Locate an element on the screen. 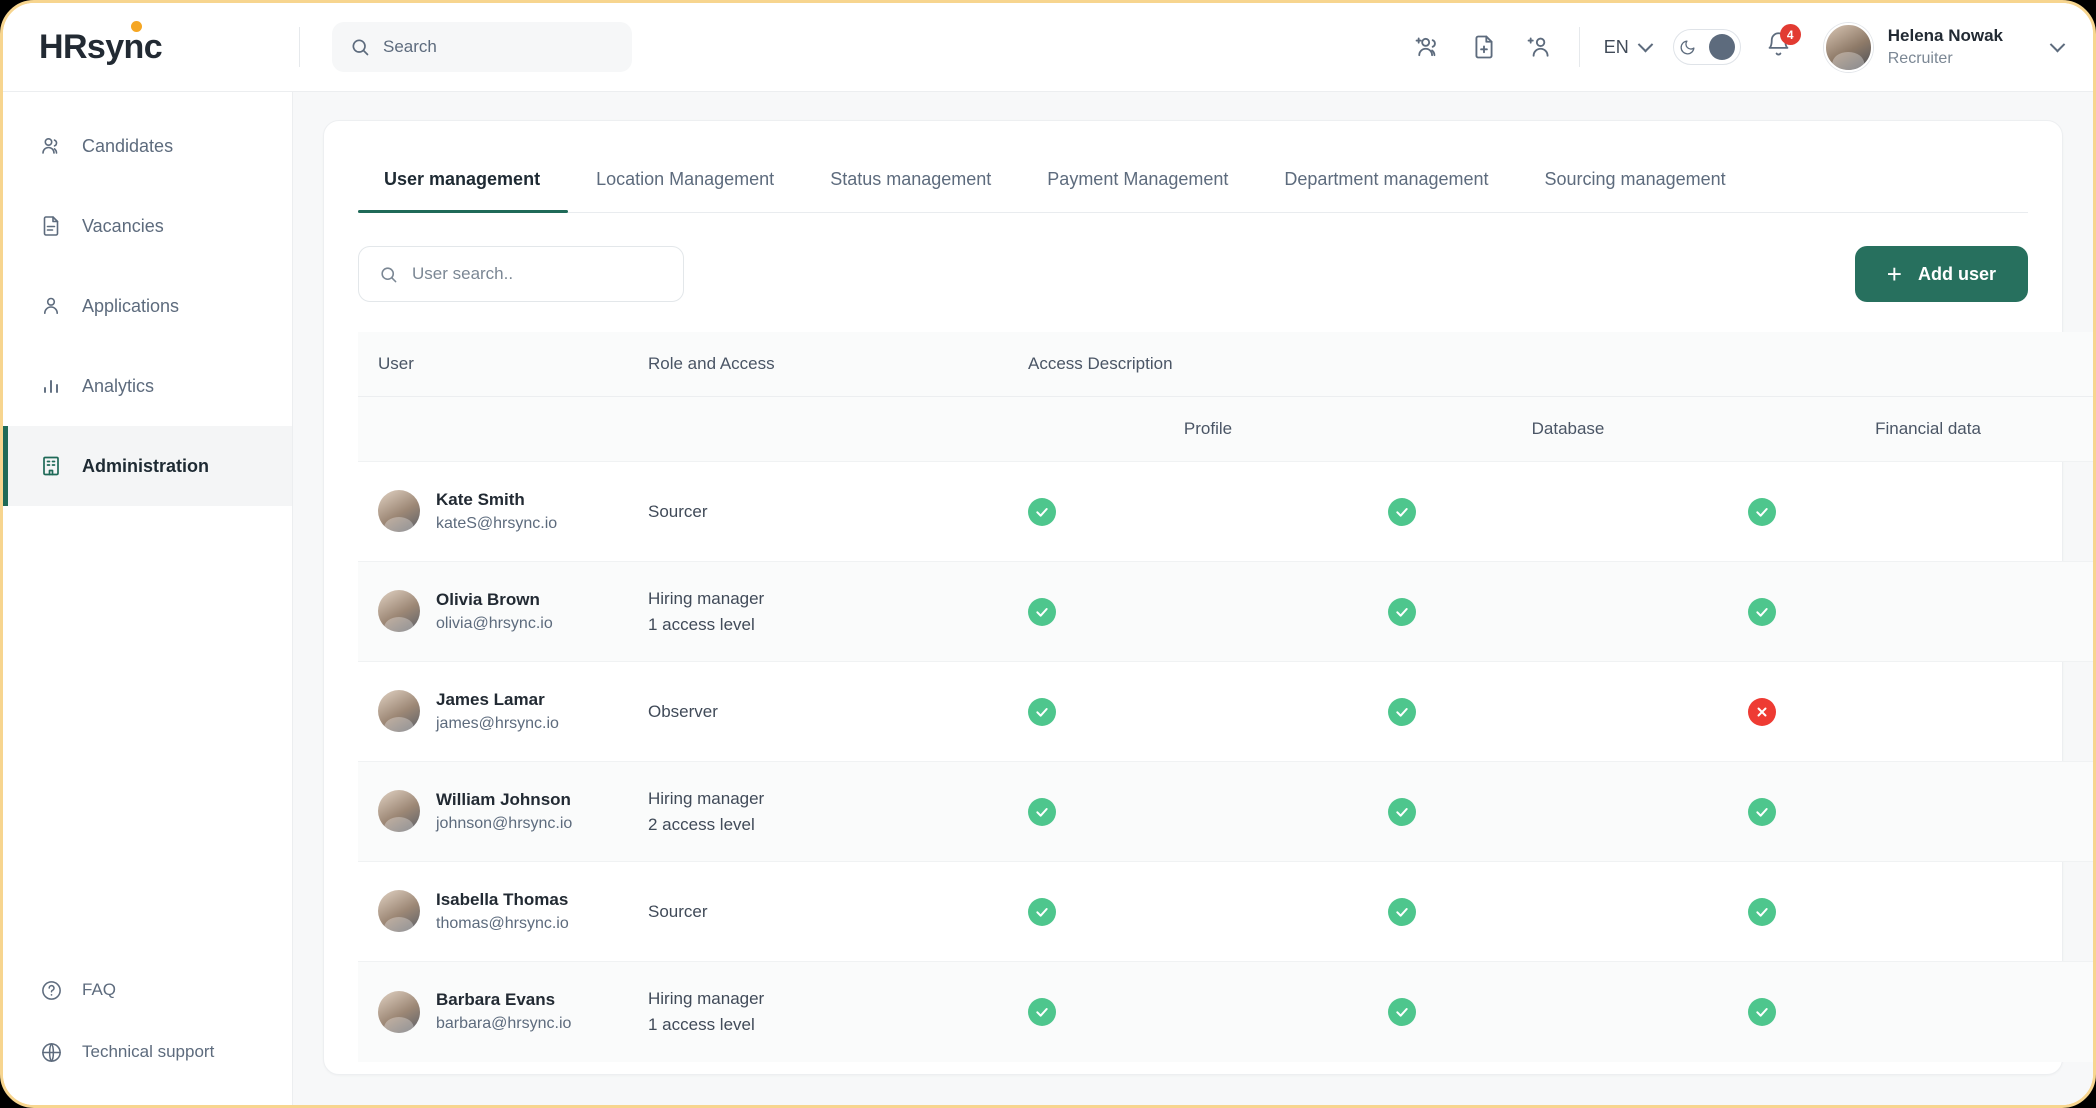  tab-location-management: Location Management is located at coordinates (685, 181).